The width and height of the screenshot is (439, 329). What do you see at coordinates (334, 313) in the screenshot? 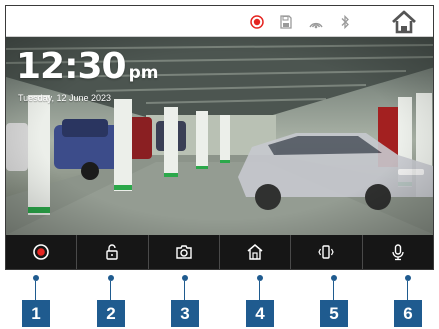
I see `callout-5: 5` at bounding box center [334, 313].